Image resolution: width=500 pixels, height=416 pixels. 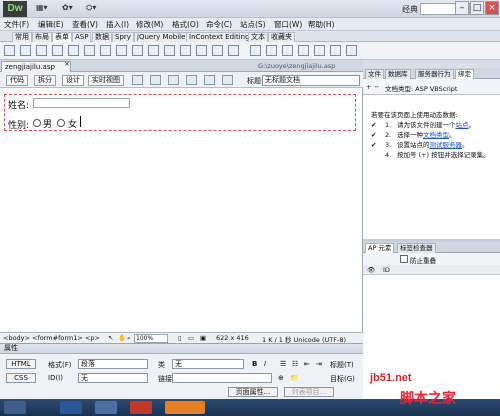 What do you see at coordinates (113, 364) in the screenshot?
I see `format-select: 段落` at bounding box center [113, 364].